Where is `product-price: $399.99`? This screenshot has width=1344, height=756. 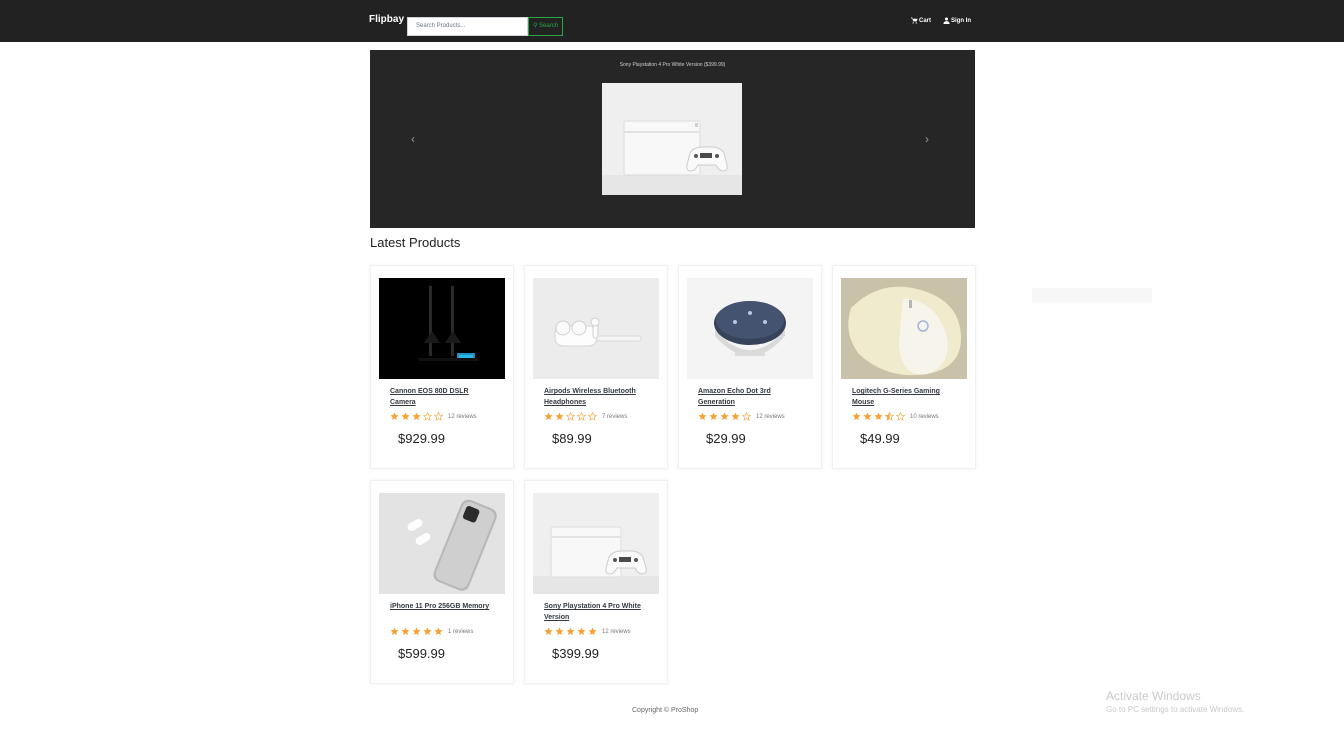 product-price: $399.99 is located at coordinates (575, 653).